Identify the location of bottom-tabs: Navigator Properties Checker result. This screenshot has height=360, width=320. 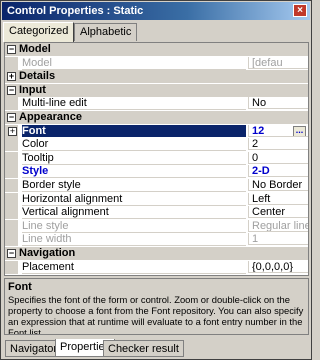
(156, 348).